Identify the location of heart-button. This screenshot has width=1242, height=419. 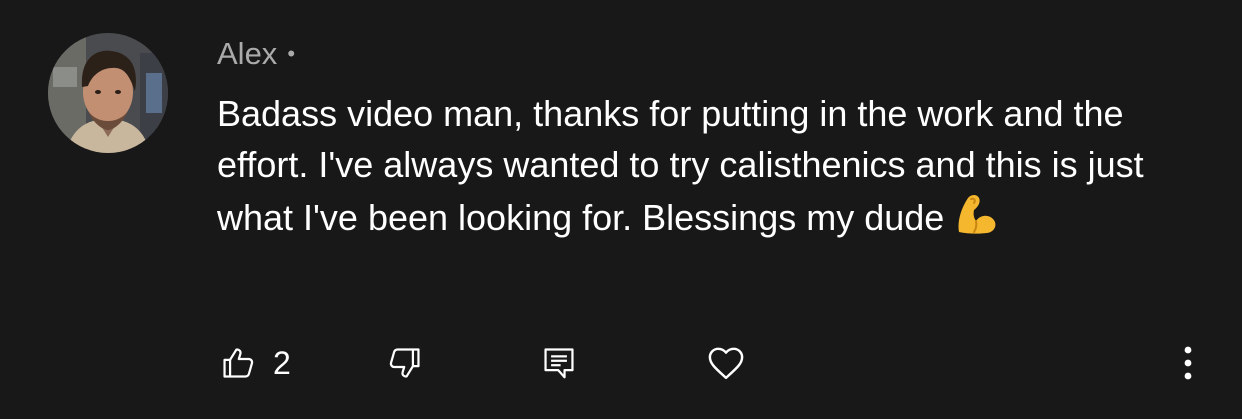
(726, 363).